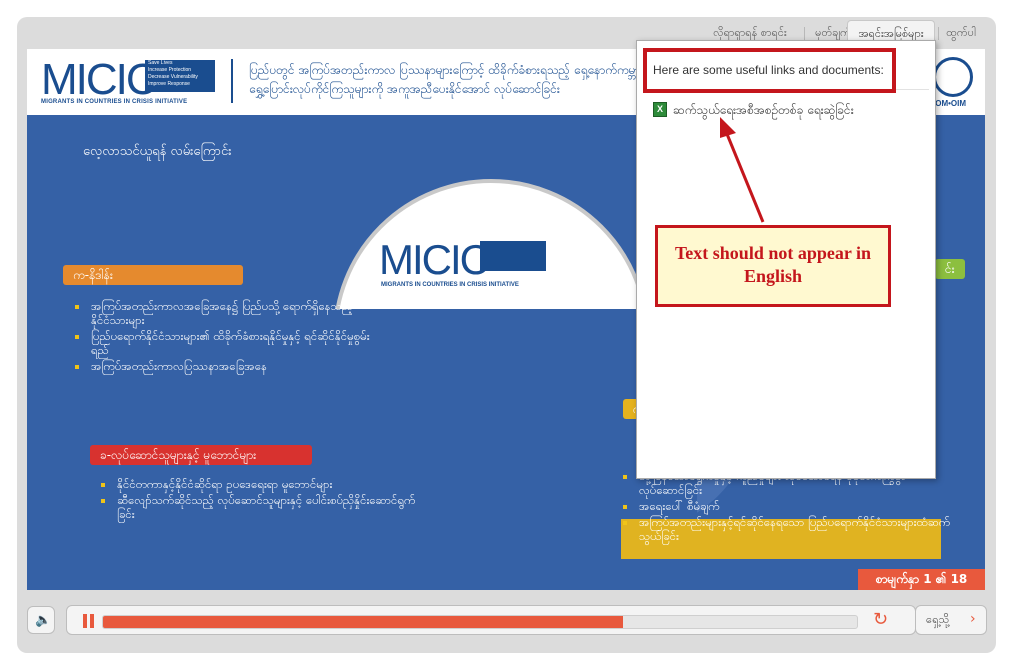  Describe the element at coordinates (921, 579) in the screenshot. I see `page-counter: စာမျက်နှာ 1 ၏ 18` at that location.